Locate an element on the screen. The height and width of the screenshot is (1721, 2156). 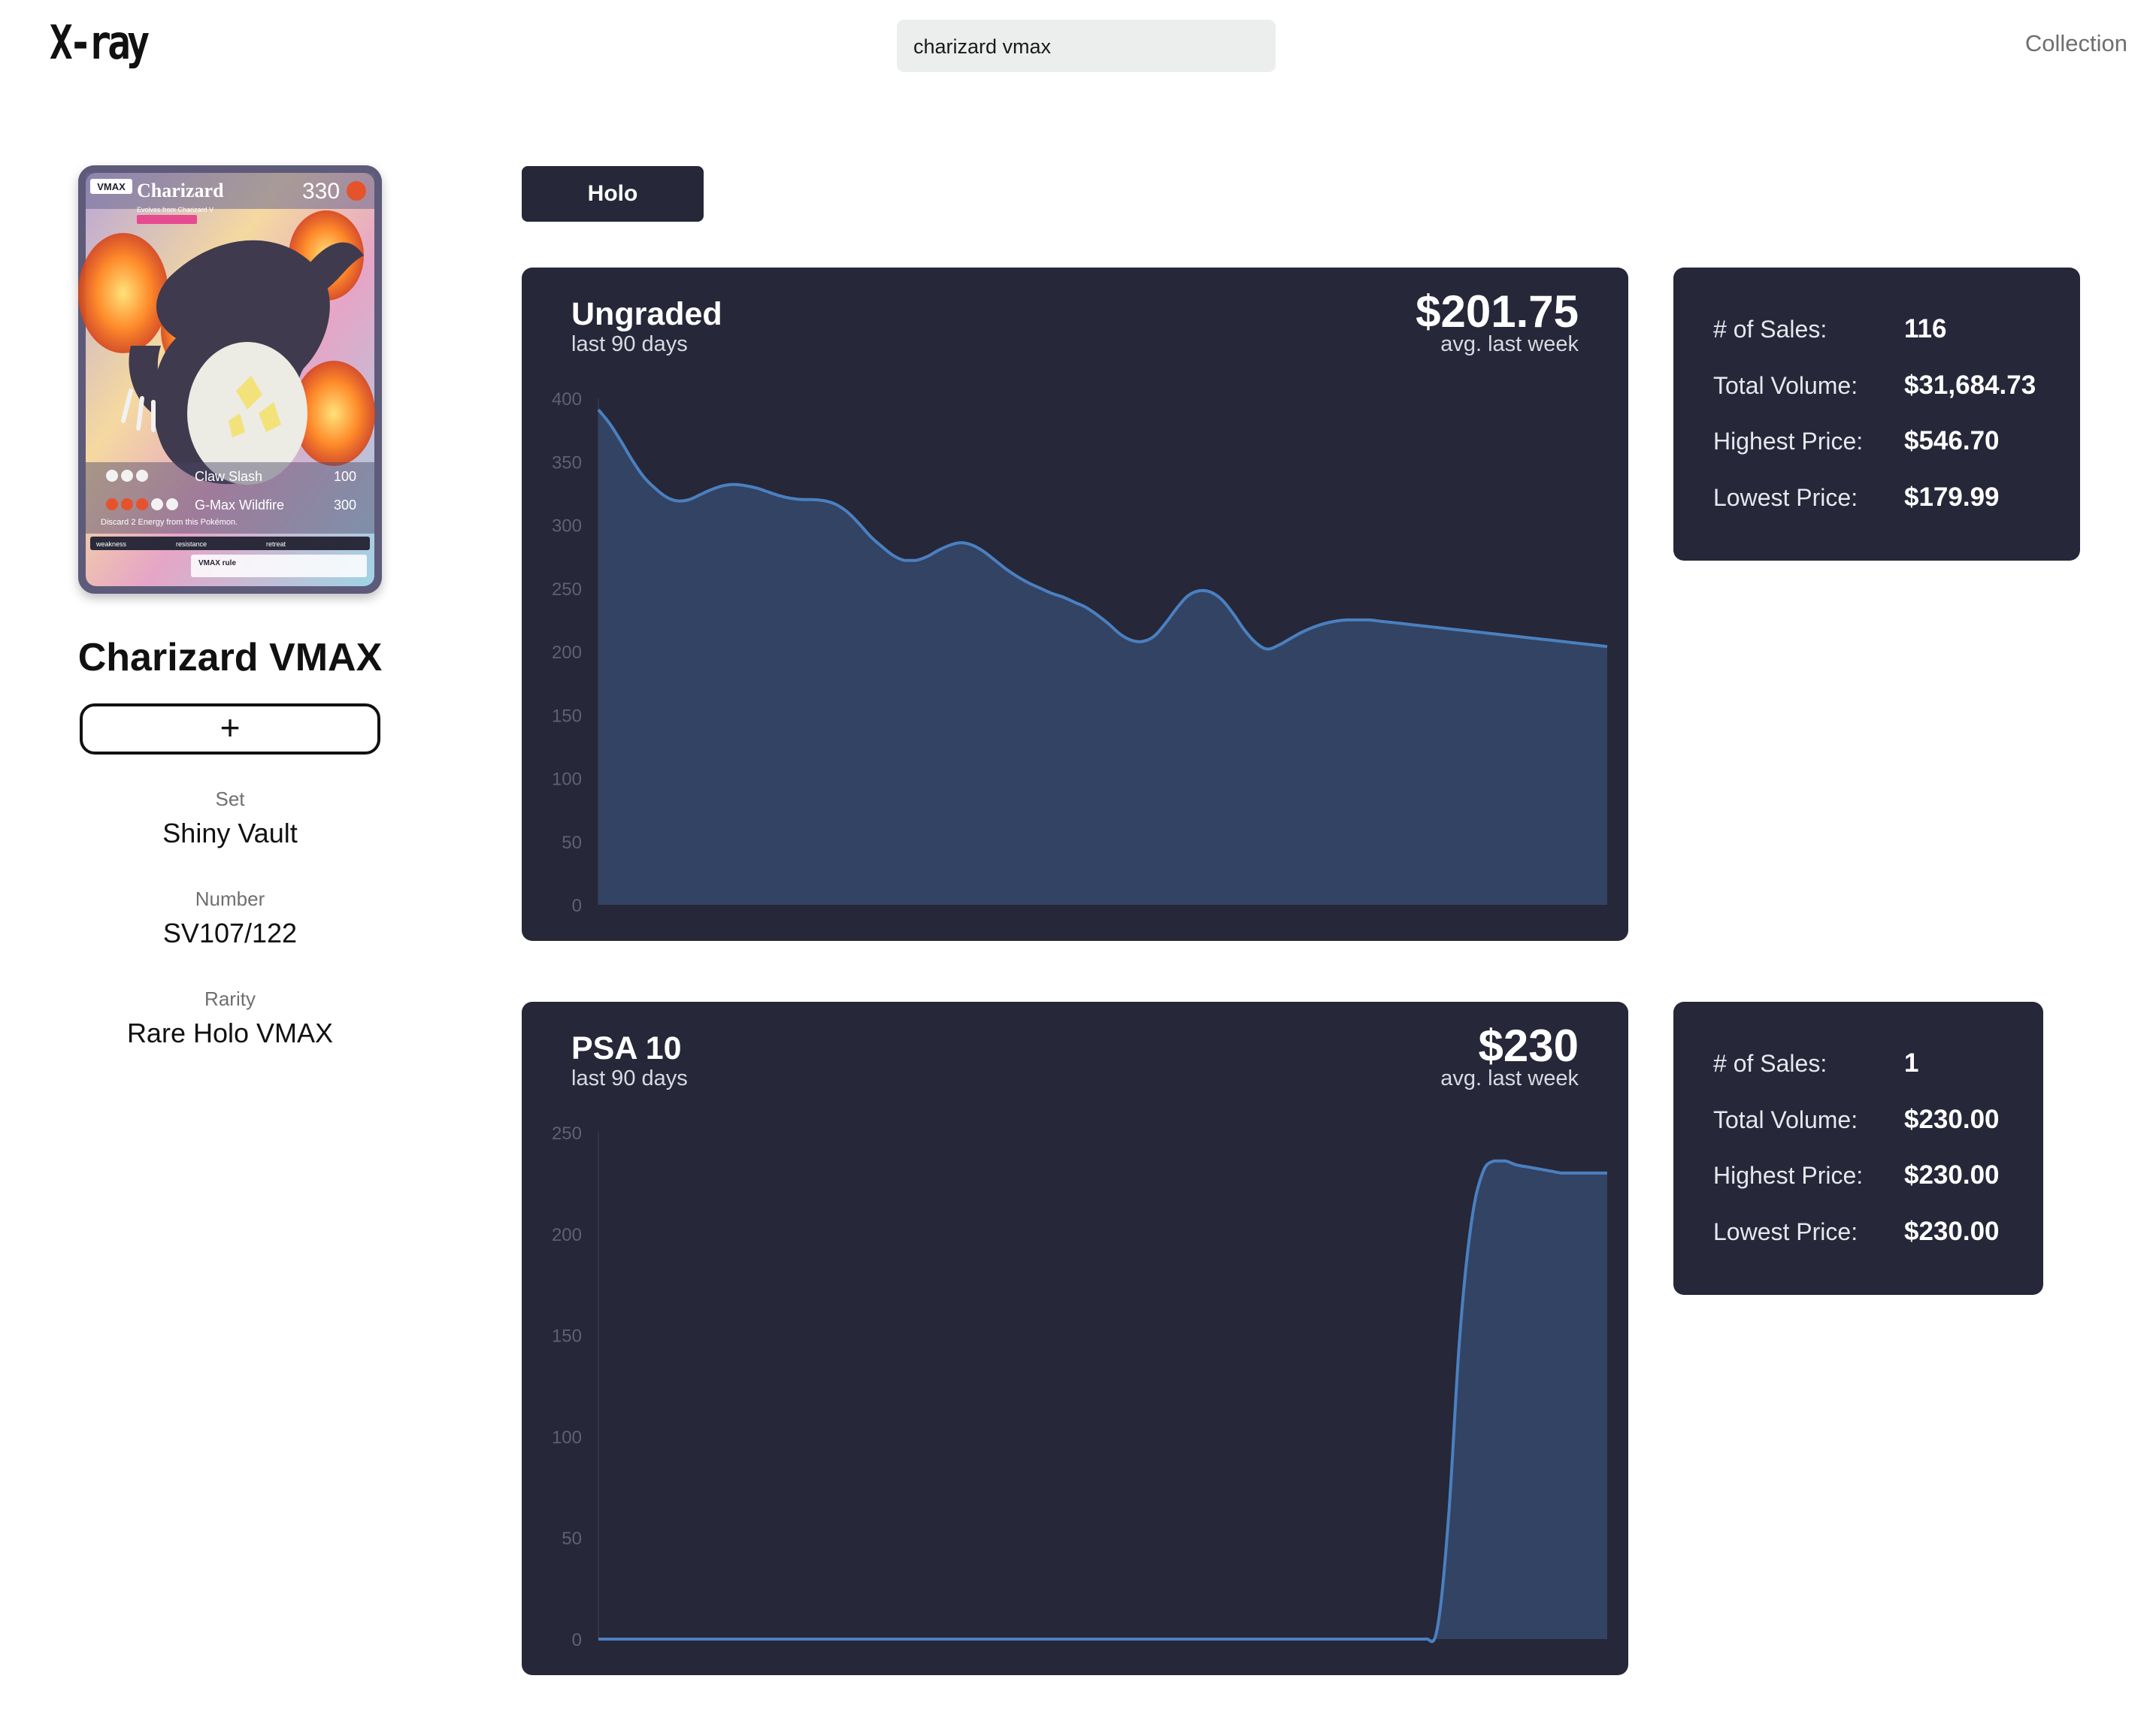
stat-value-volume: $230.00 is located at coordinates (1952, 1119).